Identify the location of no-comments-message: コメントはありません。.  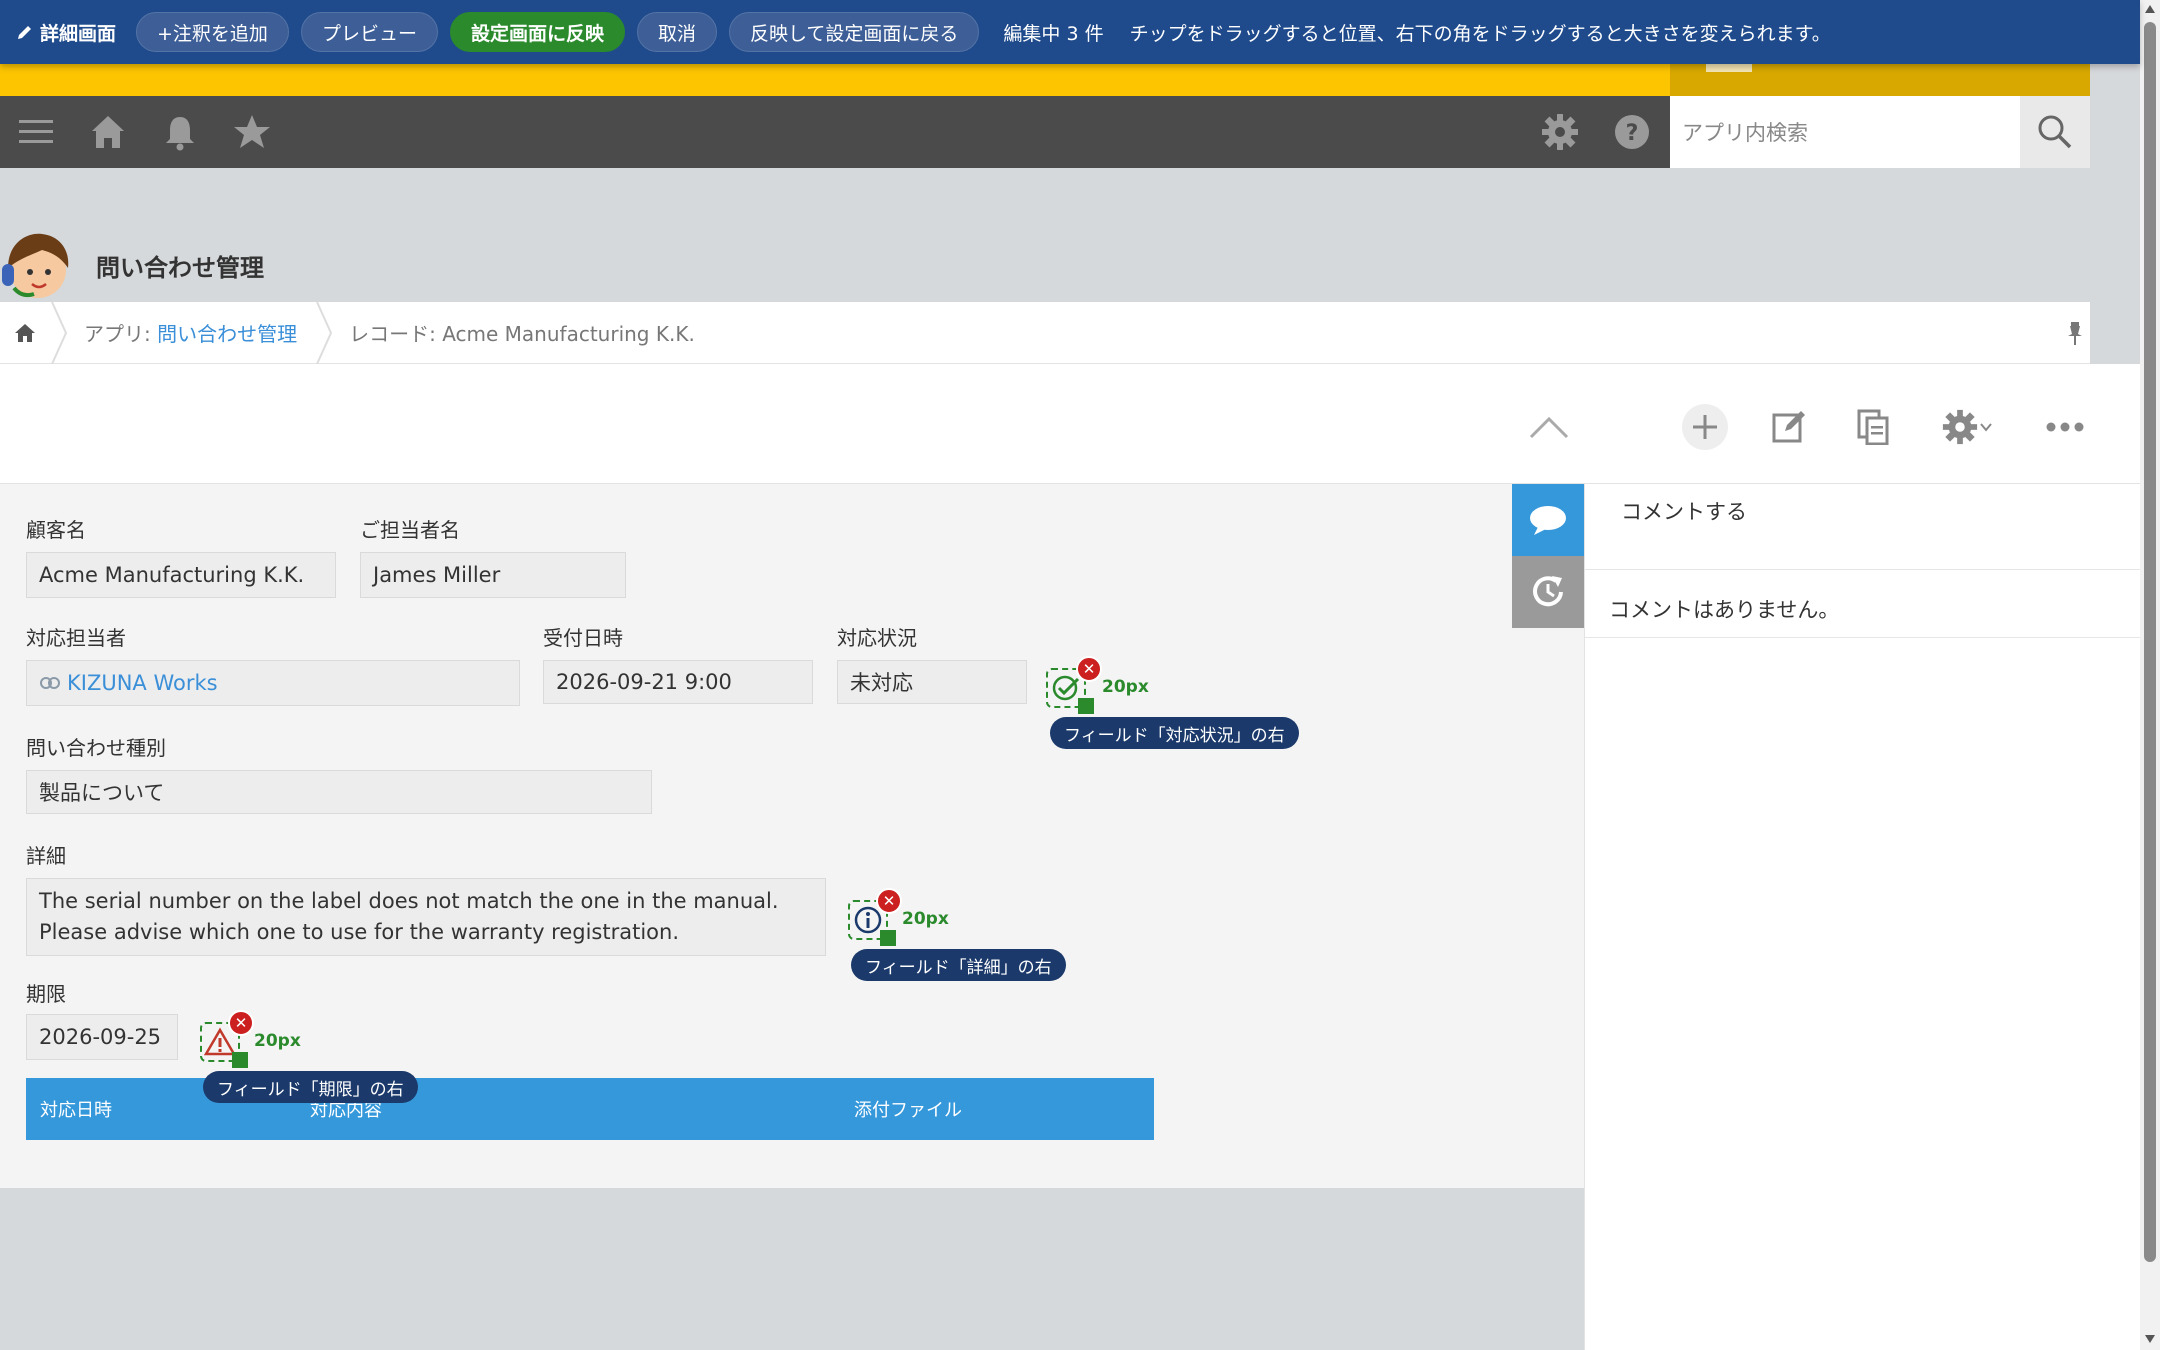
(1862, 604).